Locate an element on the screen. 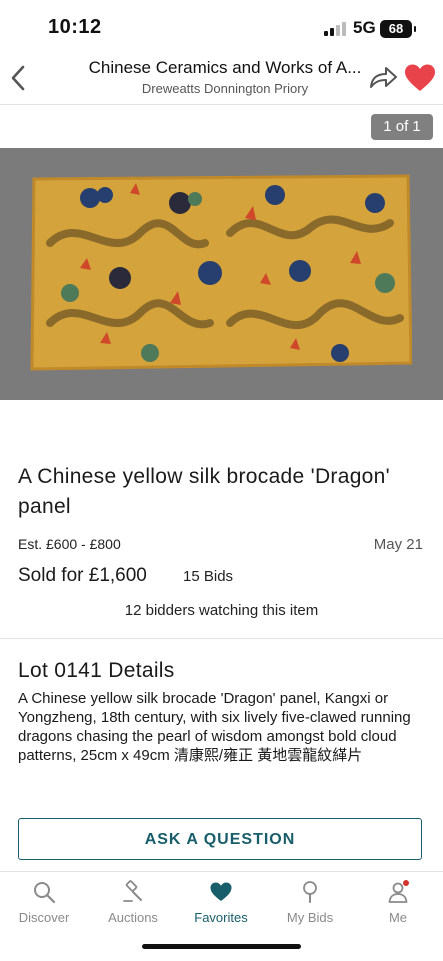 Image resolution: width=443 pixels, height=961 pixels. auction-house: Dreweatts Donnington Priory is located at coordinates (225, 88).